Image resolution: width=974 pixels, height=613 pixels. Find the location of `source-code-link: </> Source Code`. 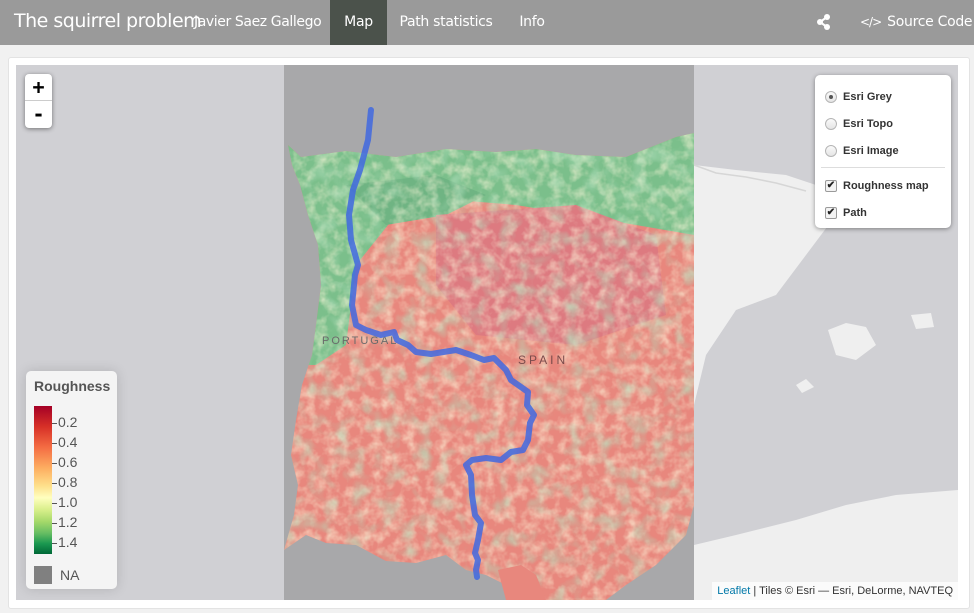

source-code-link: </> Source Code is located at coordinates (916, 22).